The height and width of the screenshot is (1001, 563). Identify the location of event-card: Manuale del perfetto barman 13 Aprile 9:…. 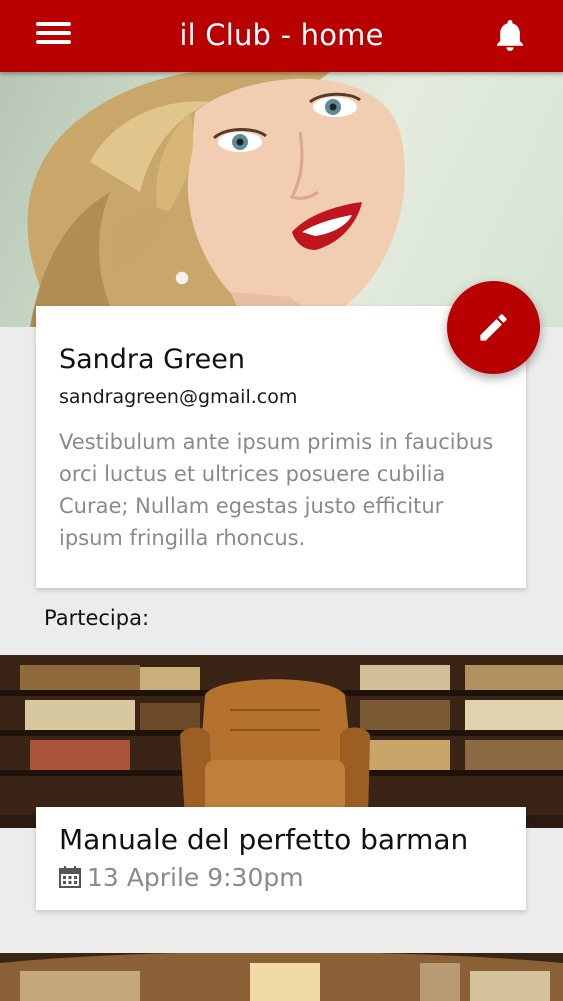
(281, 858).